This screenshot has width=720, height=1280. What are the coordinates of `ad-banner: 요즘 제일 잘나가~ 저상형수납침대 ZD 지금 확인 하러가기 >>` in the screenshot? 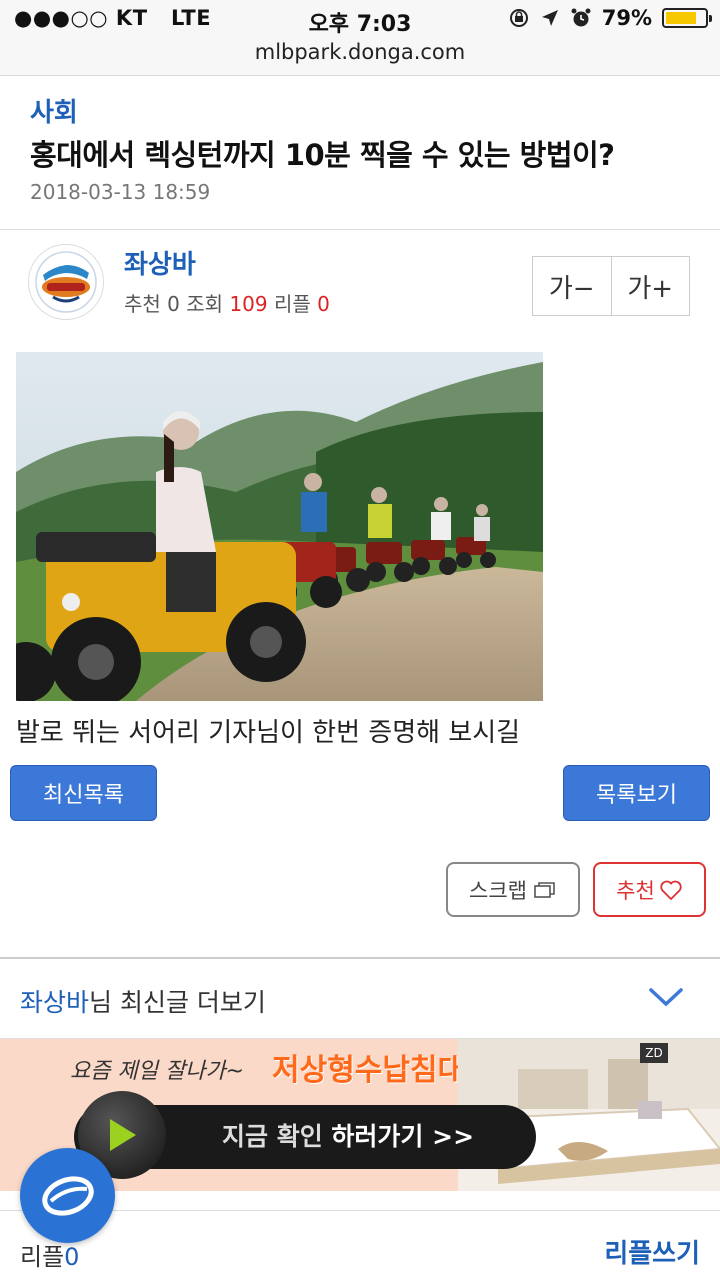 It's located at (360, 1115).